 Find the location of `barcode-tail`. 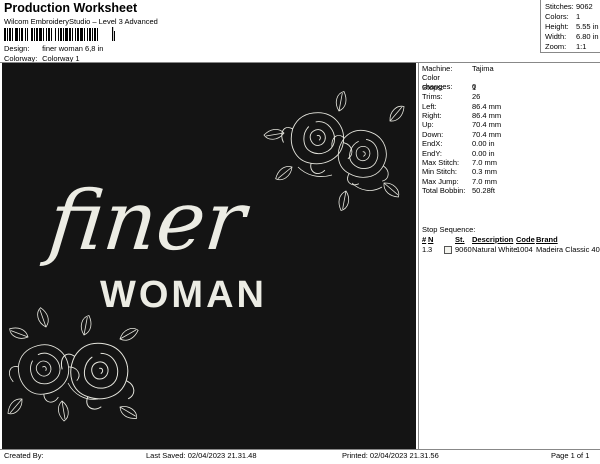

barcode-tail is located at coordinates (113, 34).